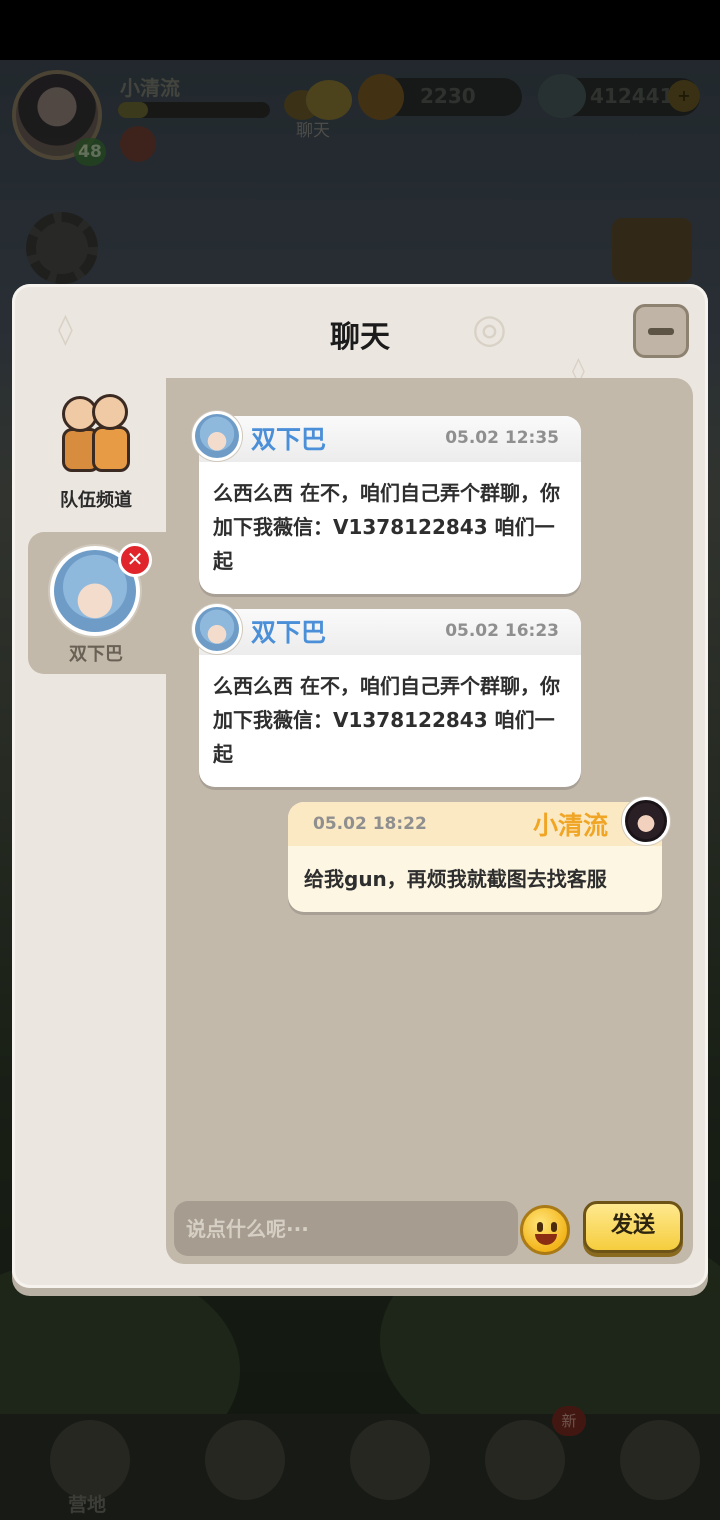  Describe the element at coordinates (96, 654) in the screenshot. I see `channel-dm-label: 双下巴` at that location.